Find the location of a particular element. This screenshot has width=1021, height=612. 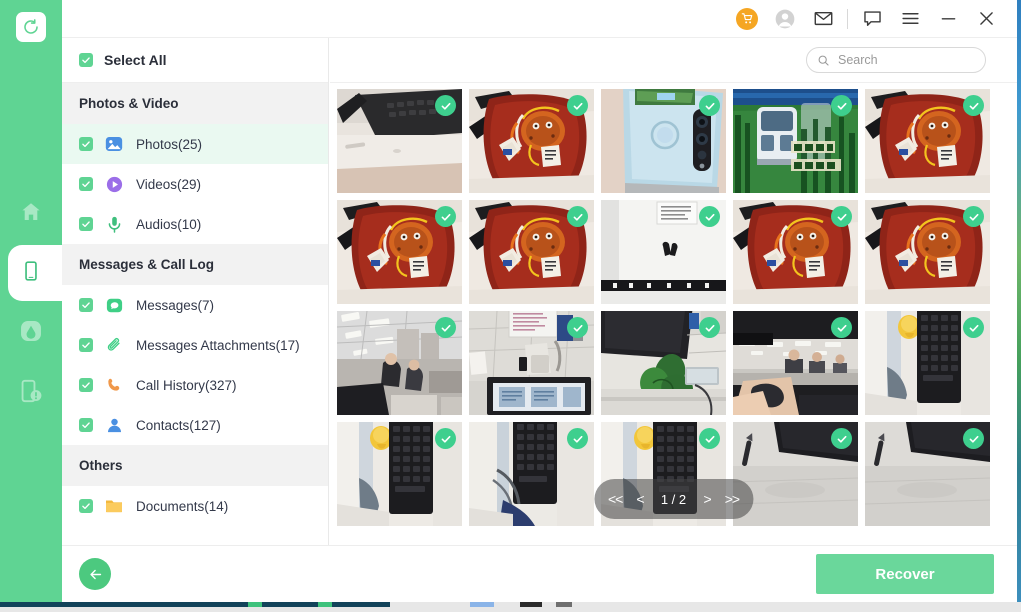

messages-attachments-checkbox is located at coordinates (86, 345).